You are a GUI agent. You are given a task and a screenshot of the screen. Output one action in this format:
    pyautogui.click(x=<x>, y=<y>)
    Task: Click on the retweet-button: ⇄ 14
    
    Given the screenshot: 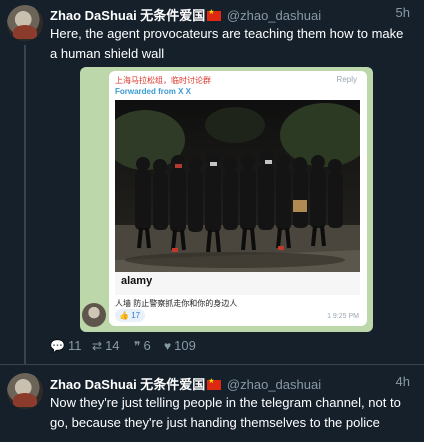 What is the action you would take?
    pyautogui.click(x=106, y=345)
    